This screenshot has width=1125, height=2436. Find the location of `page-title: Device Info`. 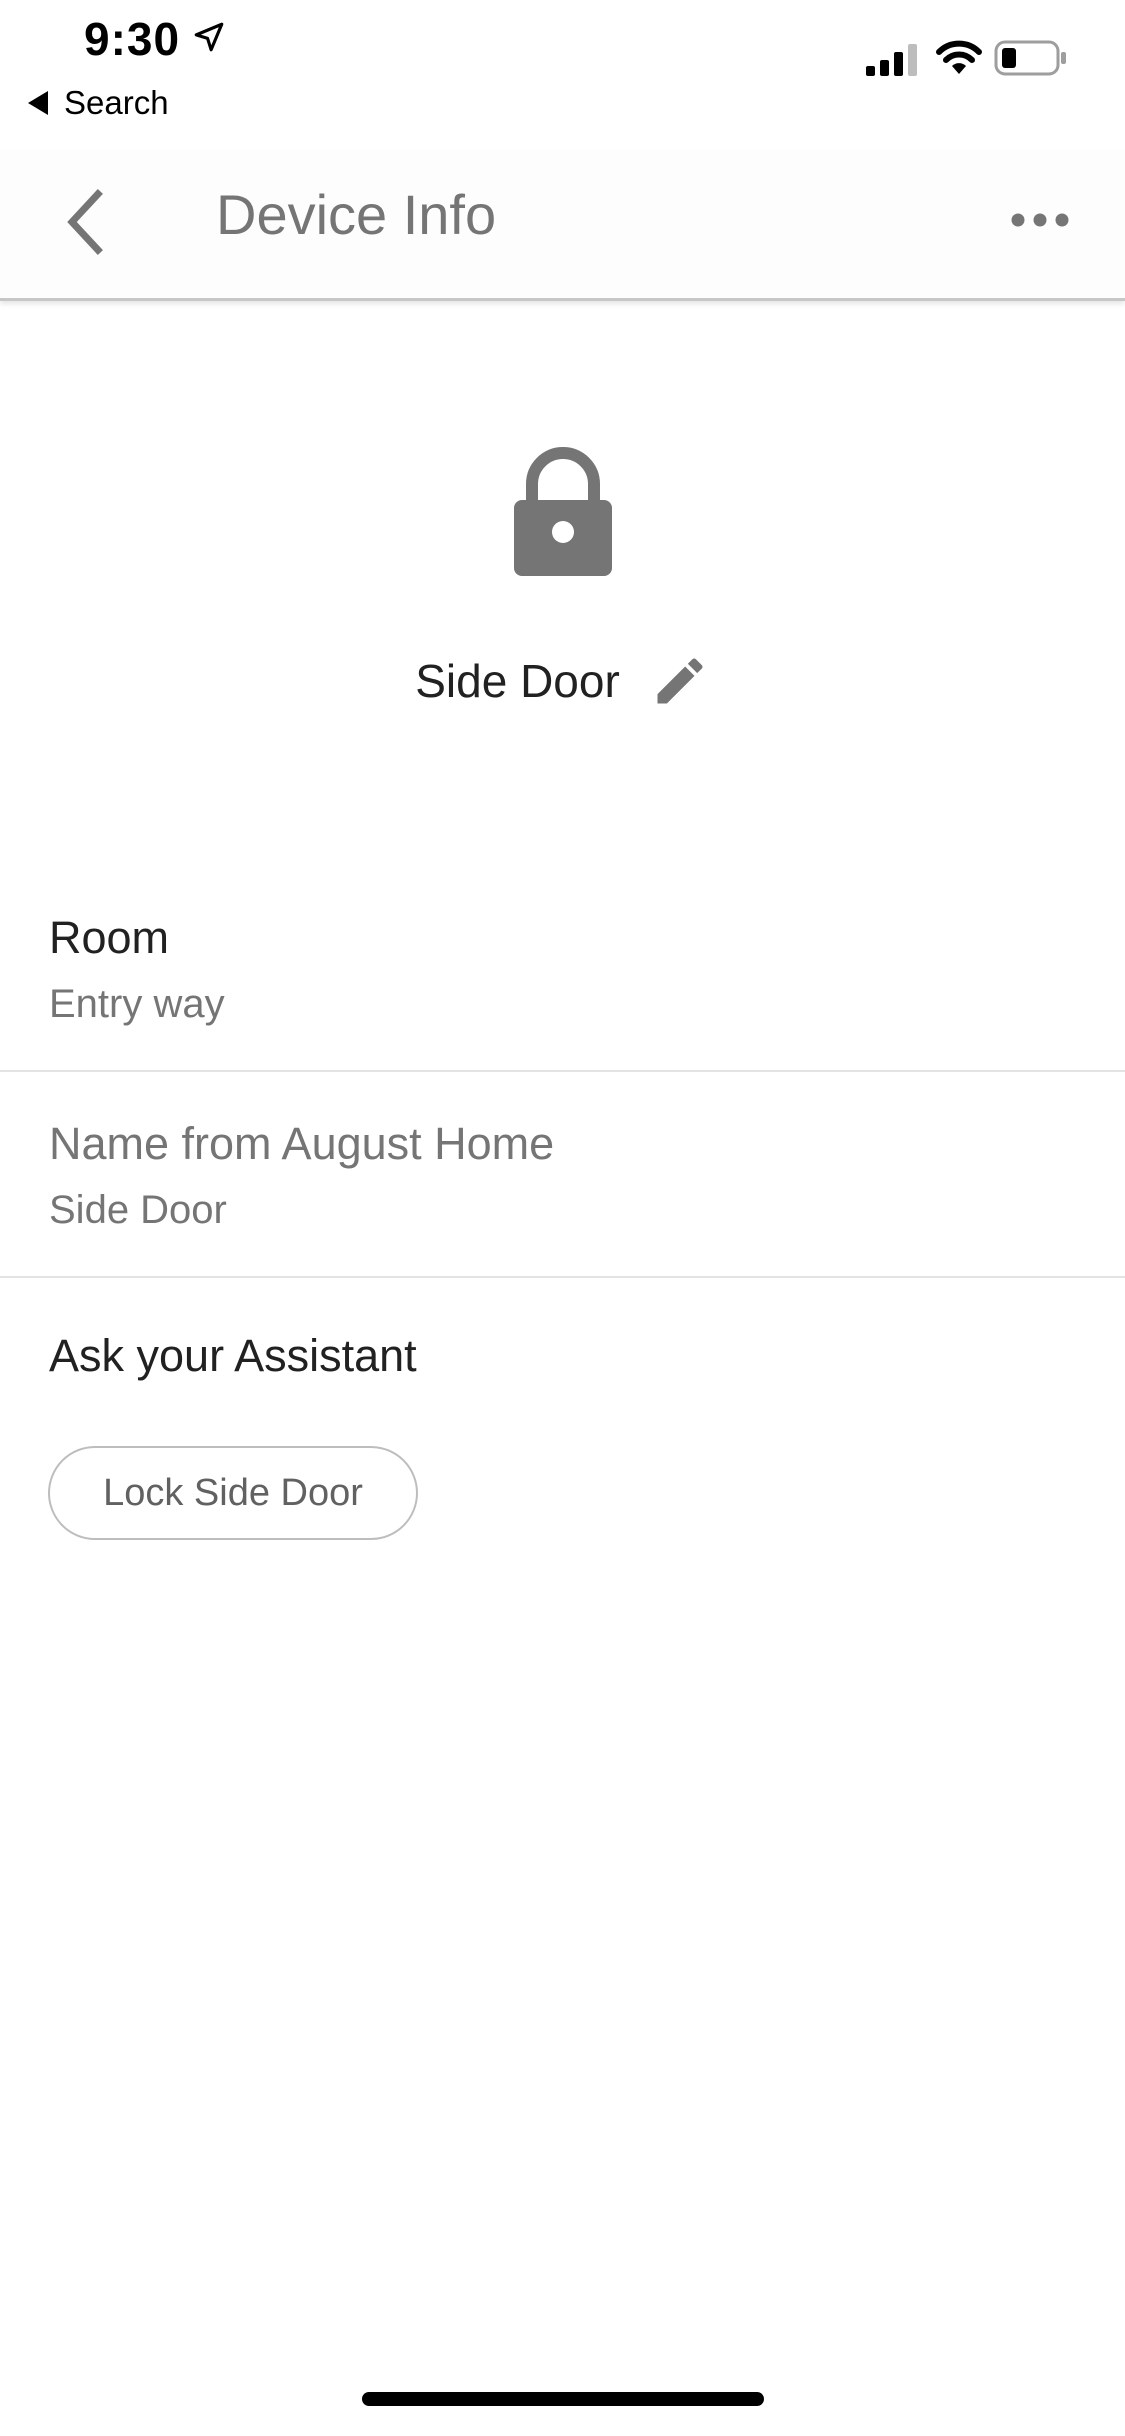

page-title: Device Info is located at coordinates (356, 214).